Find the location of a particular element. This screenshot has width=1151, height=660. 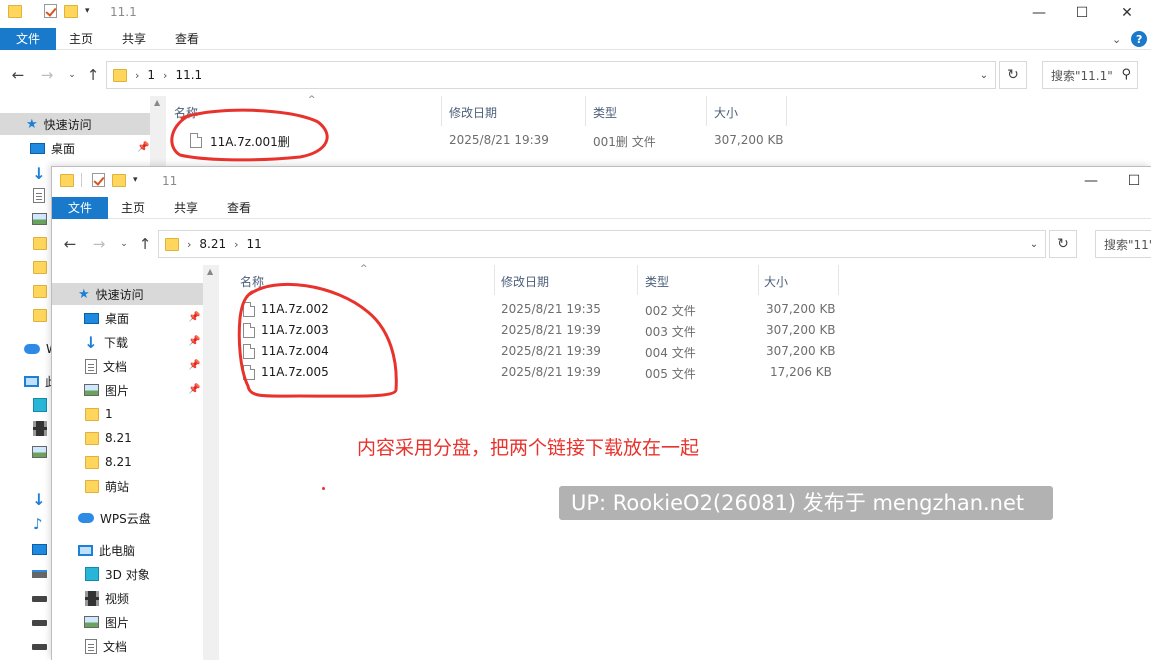

file-name: 11A.7z.004 is located at coordinates (295, 351).